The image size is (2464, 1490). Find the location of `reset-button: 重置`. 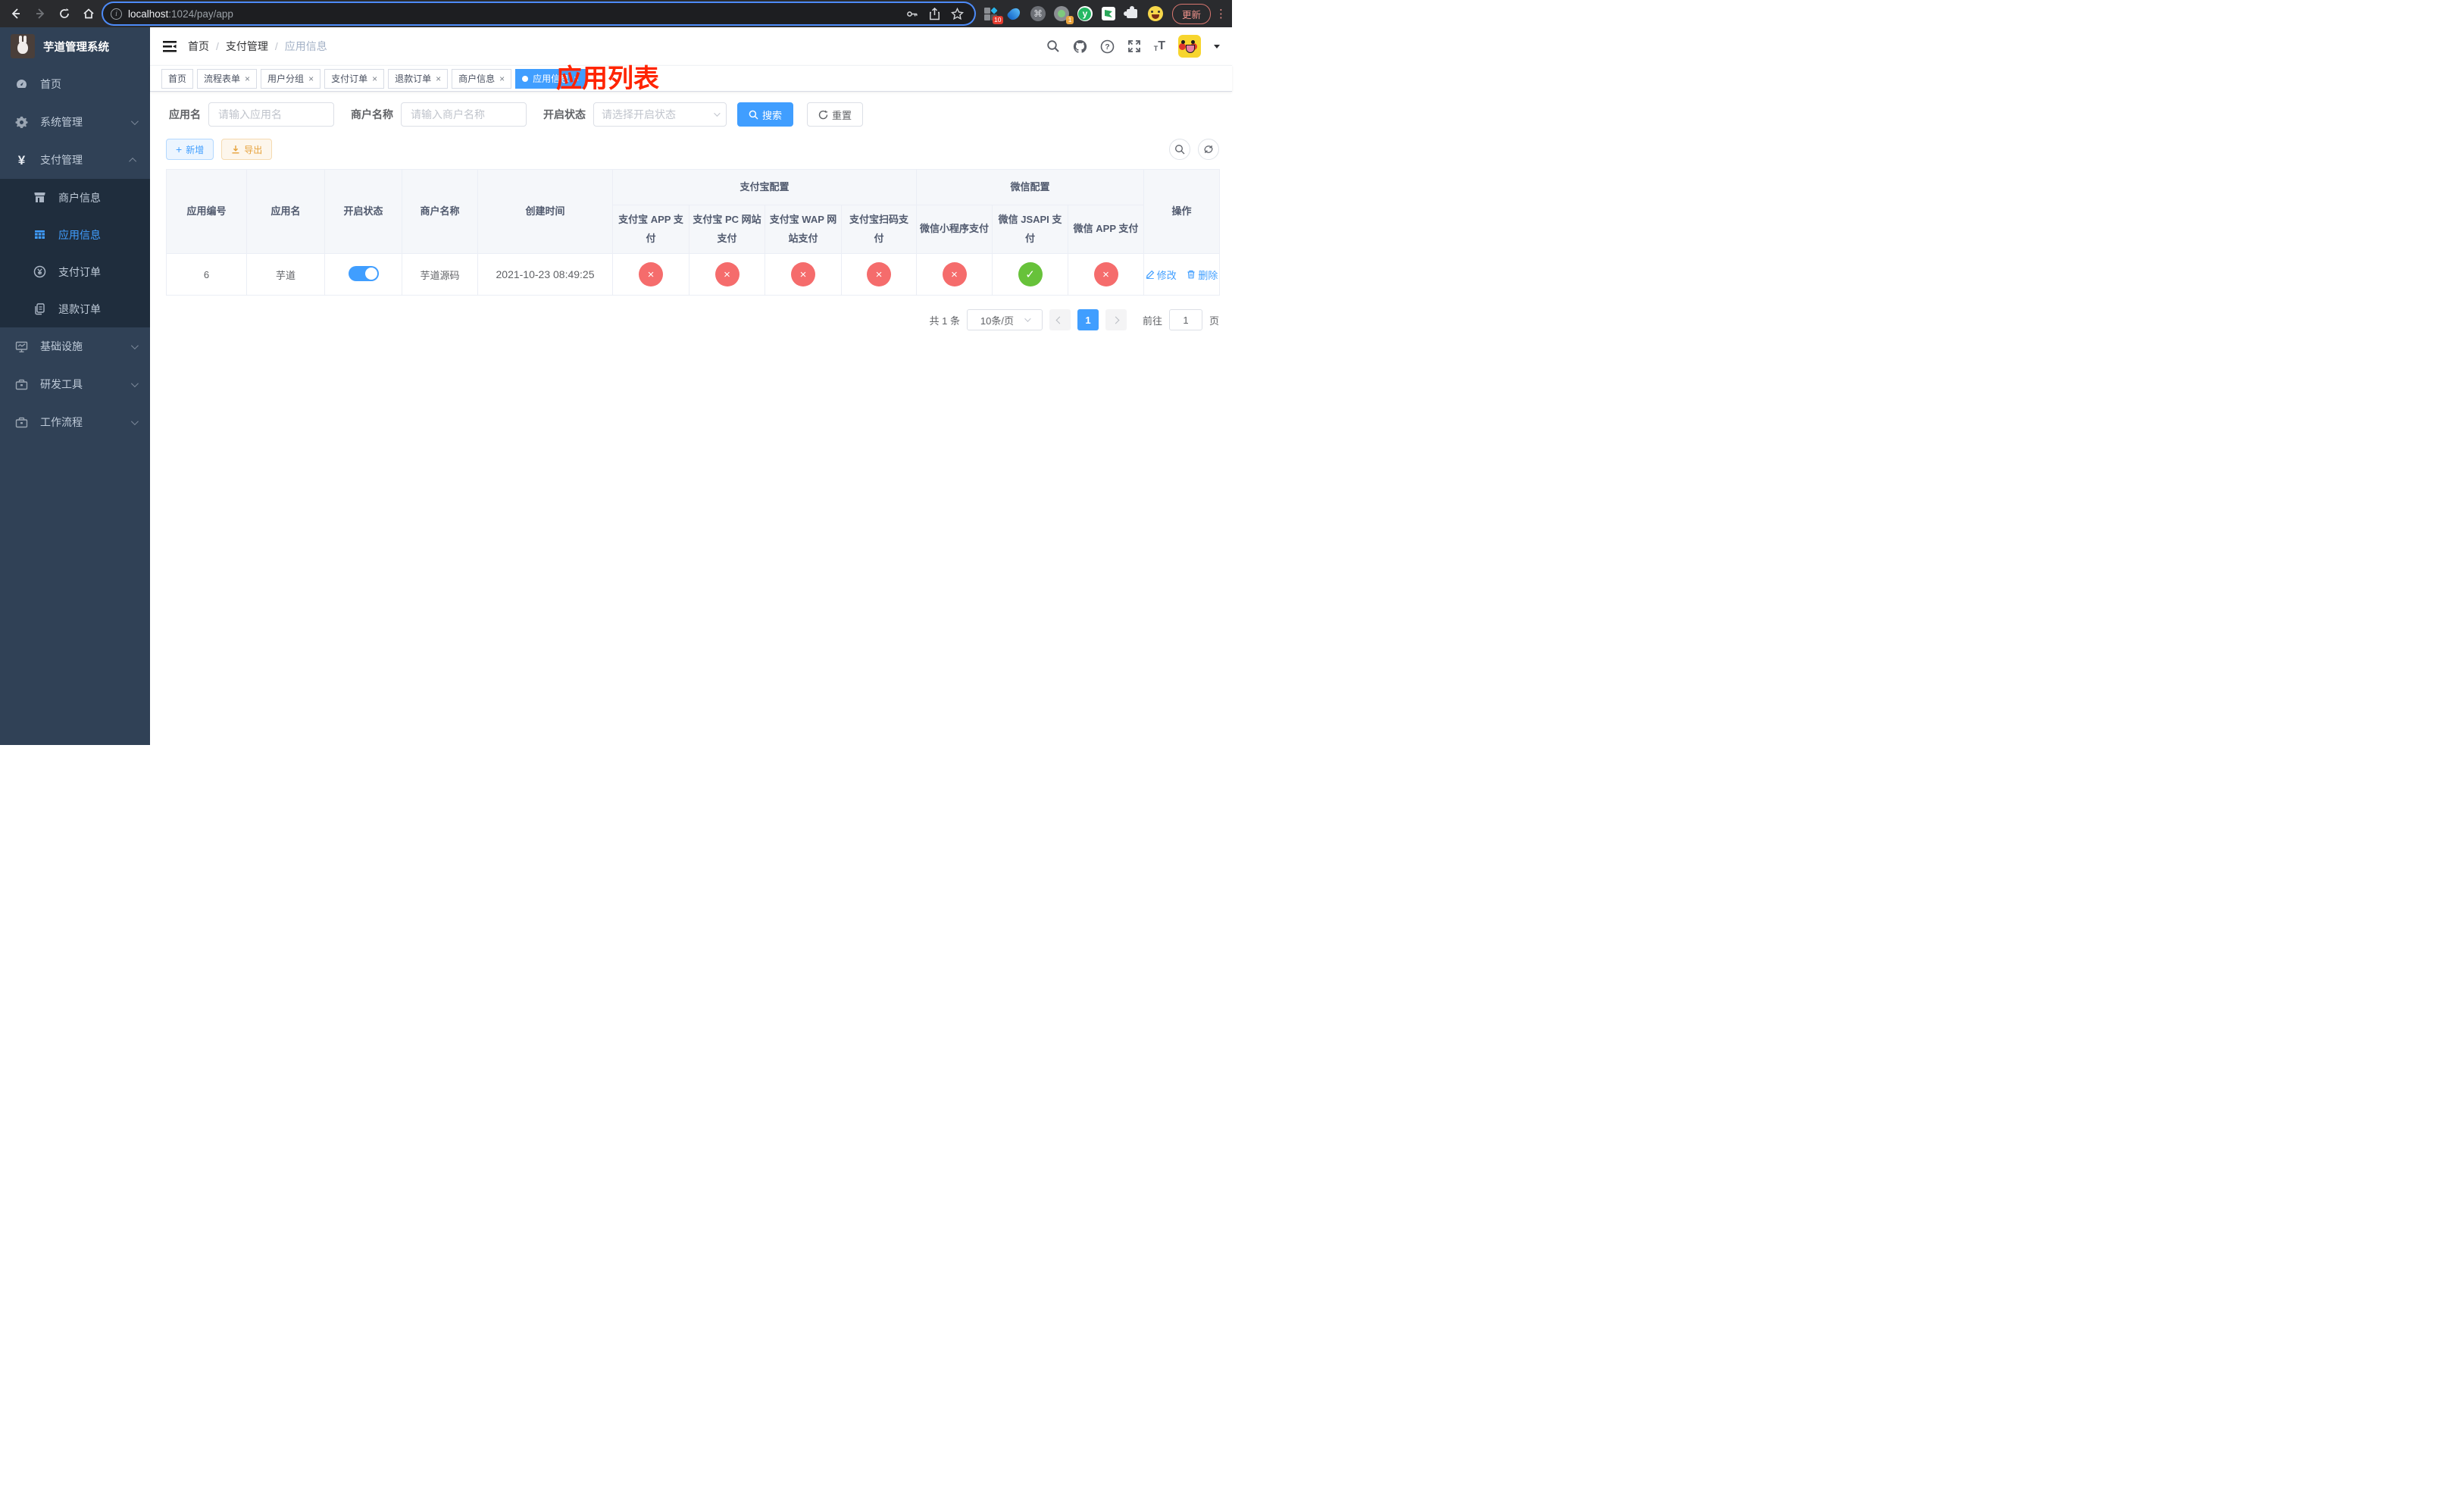

reset-button: 重置 is located at coordinates (835, 114).